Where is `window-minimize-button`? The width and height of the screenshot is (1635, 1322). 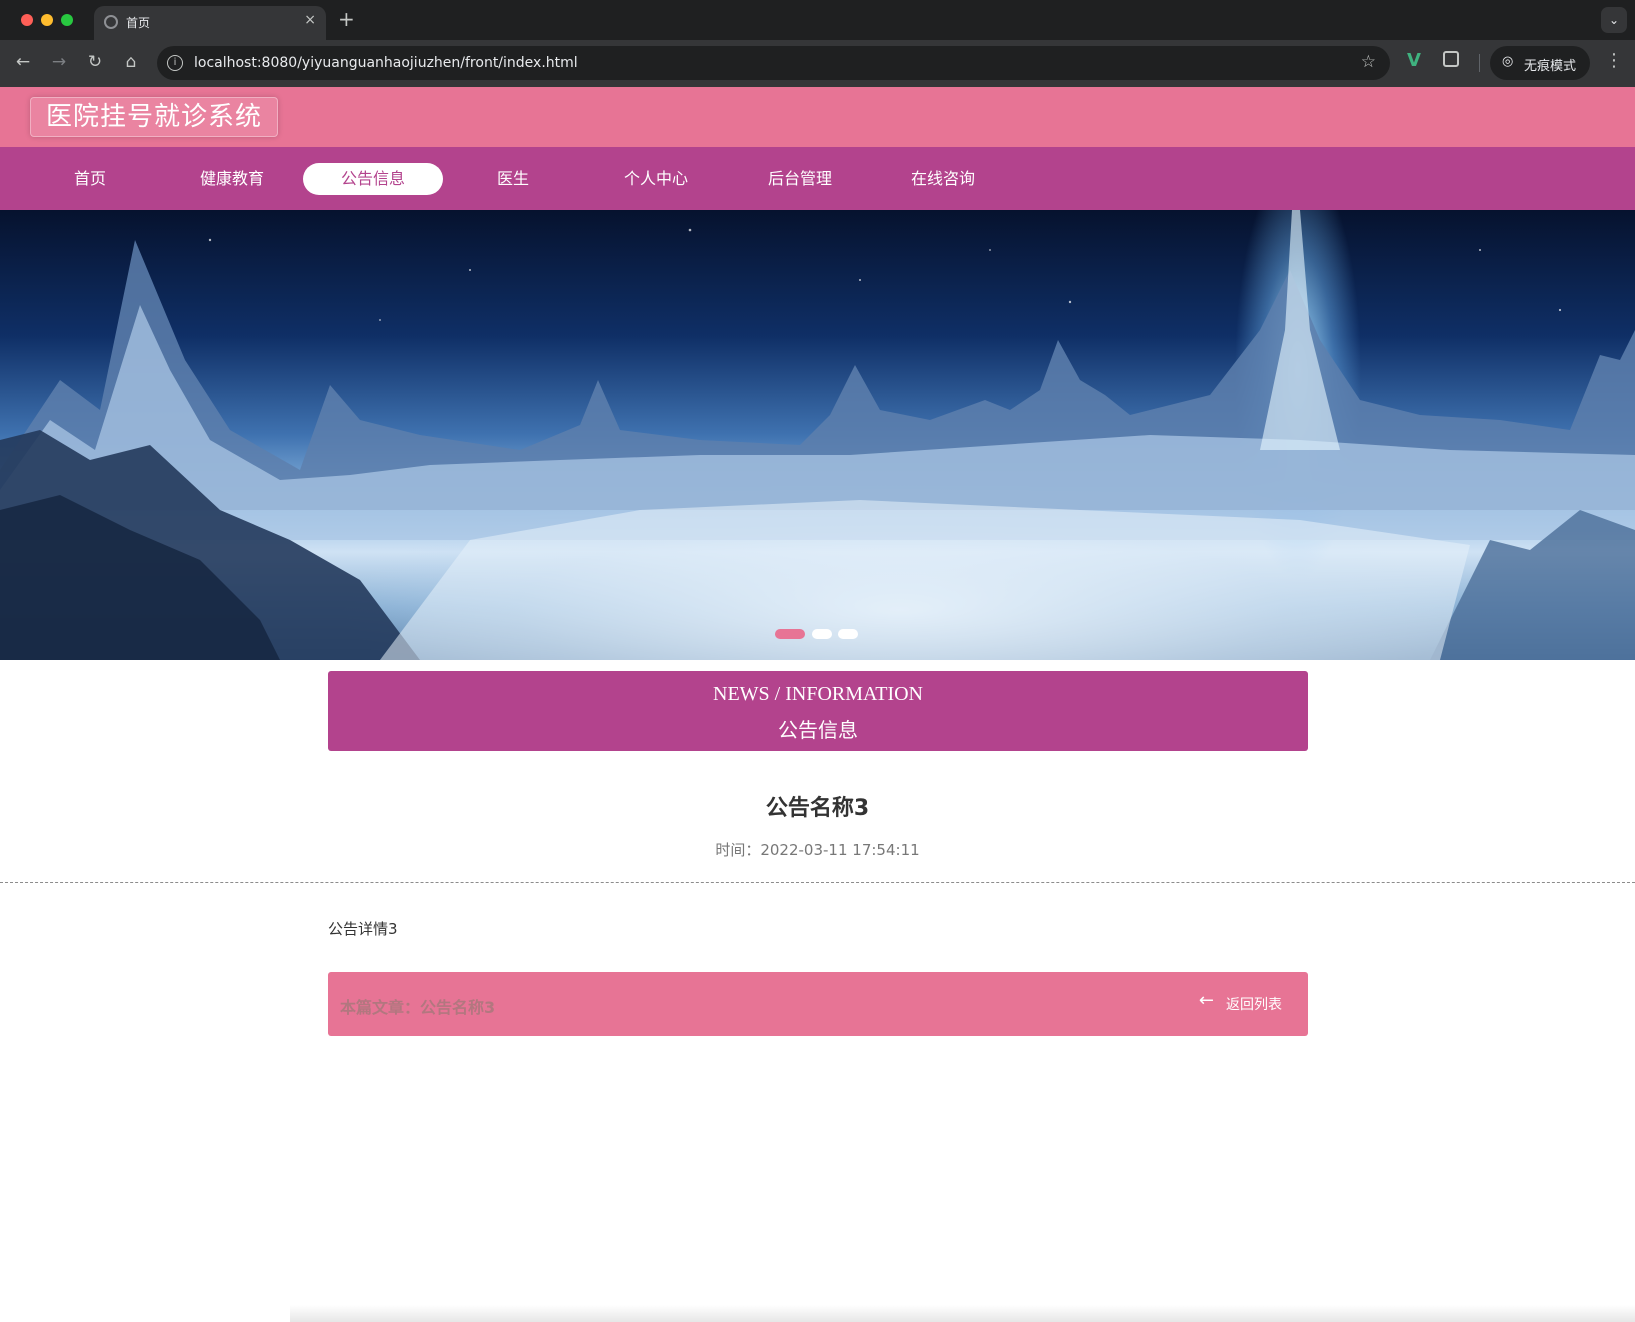
window-minimize-button is located at coordinates (47, 20).